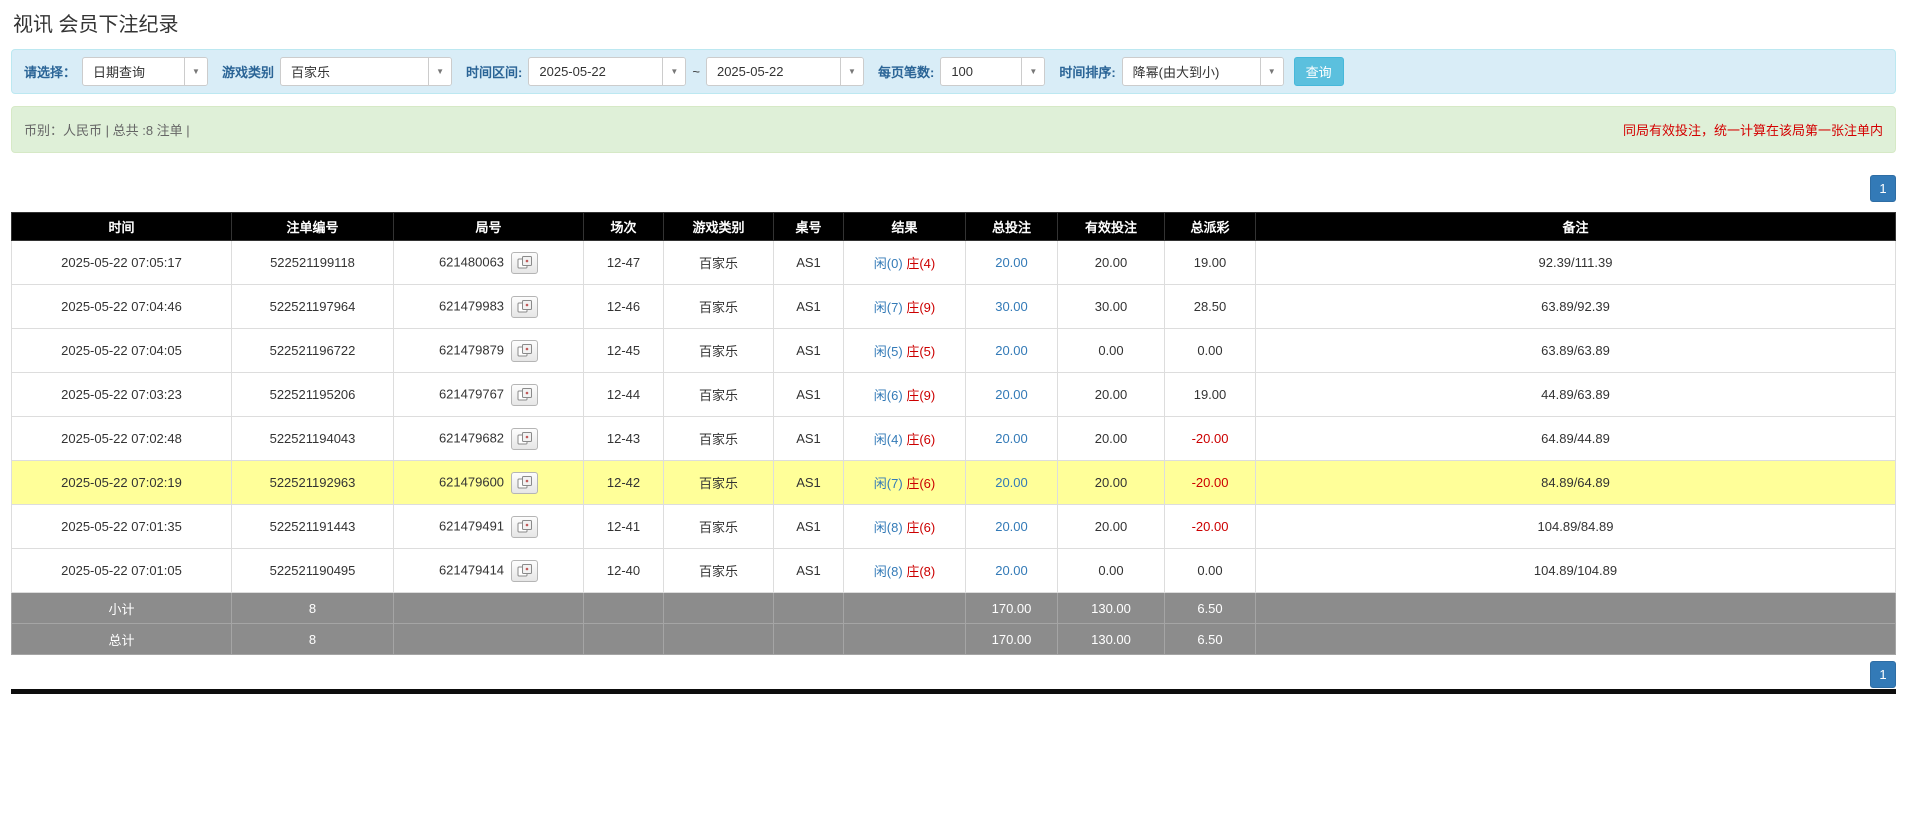 The height and width of the screenshot is (822, 1907). I want to click on cell-payout: 0.00, so click(1210, 350).